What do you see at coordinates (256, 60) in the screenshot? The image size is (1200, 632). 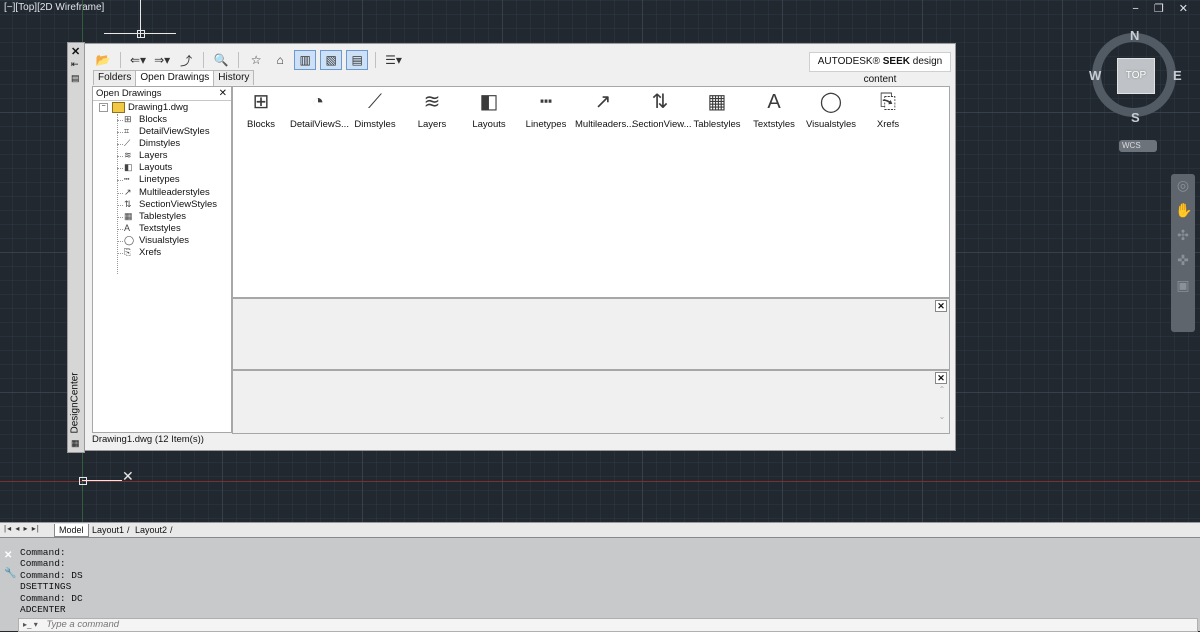 I see `favorites-icon: ☆` at bounding box center [256, 60].